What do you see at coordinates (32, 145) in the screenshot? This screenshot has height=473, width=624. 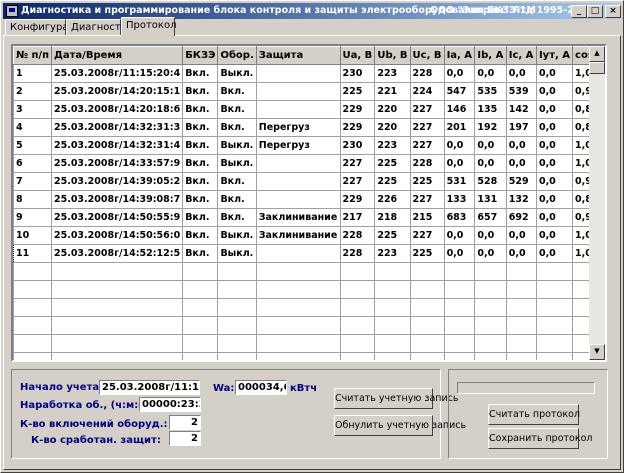 I see `table-cell: 5` at bounding box center [32, 145].